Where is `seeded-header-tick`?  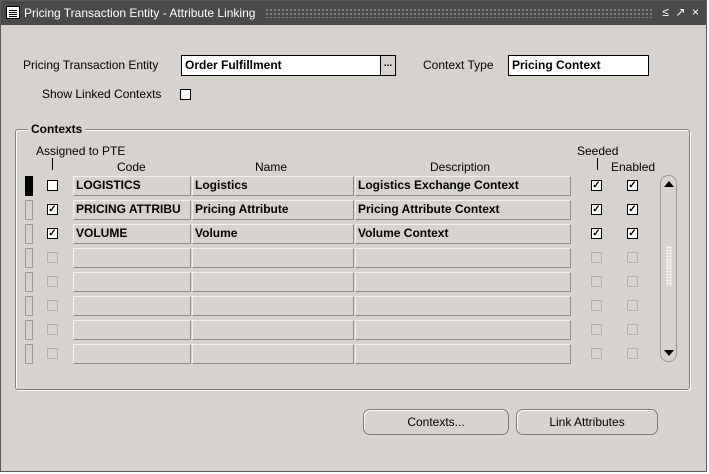 seeded-header-tick is located at coordinates (597, 164).